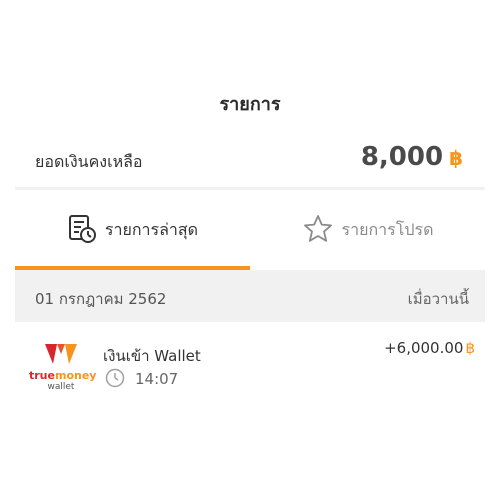 The height and width of the screenshot is (500, 500). Describe the element at coordinates (61, 387) in the screenshot. I see `logo-sub: wallet` at that location.